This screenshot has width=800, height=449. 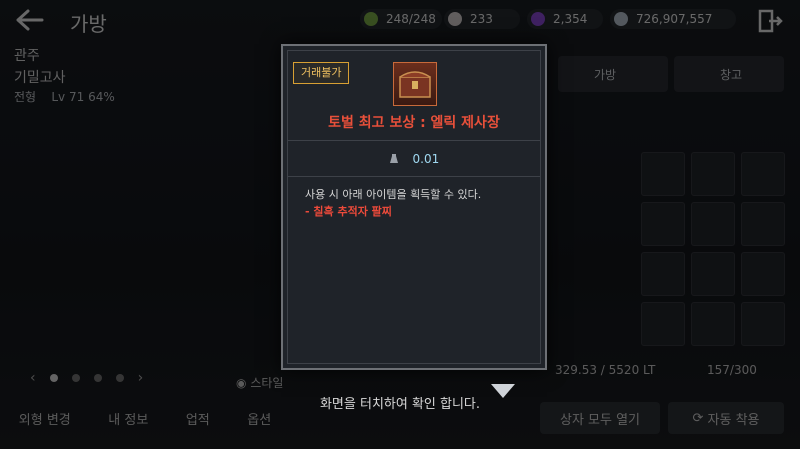 I want to click on chevron-left-icon: ‹, so click(x=33, y=378).